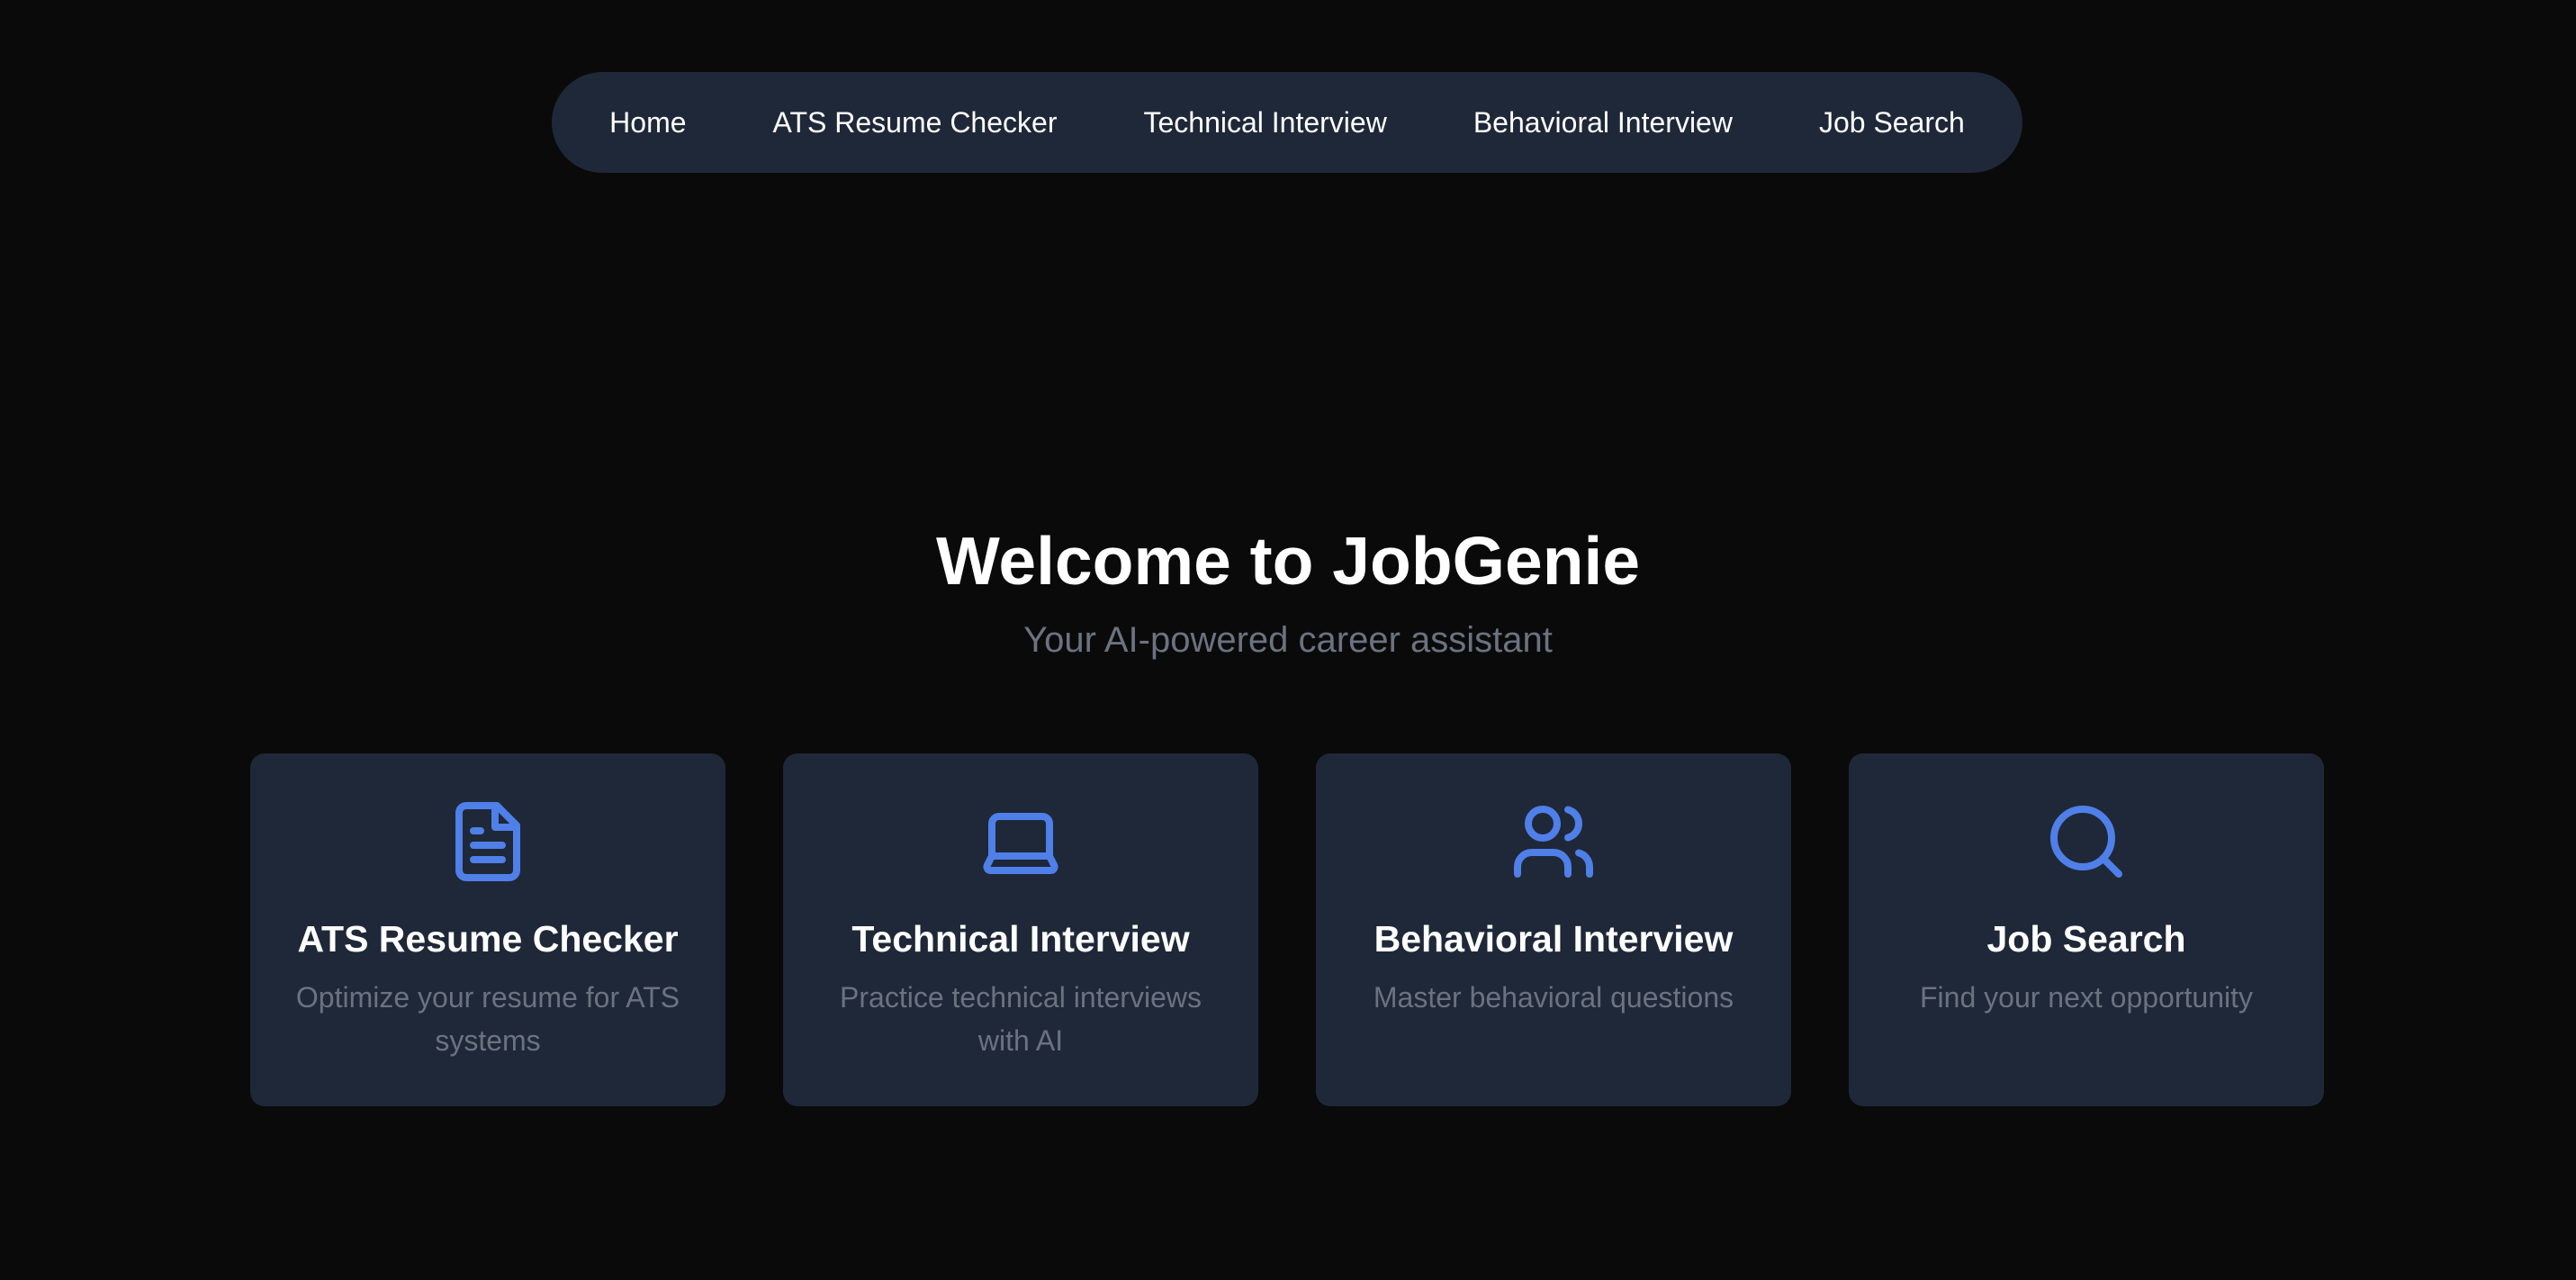 This screenshot has width=2576, height=1280. What do you see at coordinates (488, 939) in the screenshot?
I see `card-title: ATS Resume Checker` at bounding box center [488, 939].